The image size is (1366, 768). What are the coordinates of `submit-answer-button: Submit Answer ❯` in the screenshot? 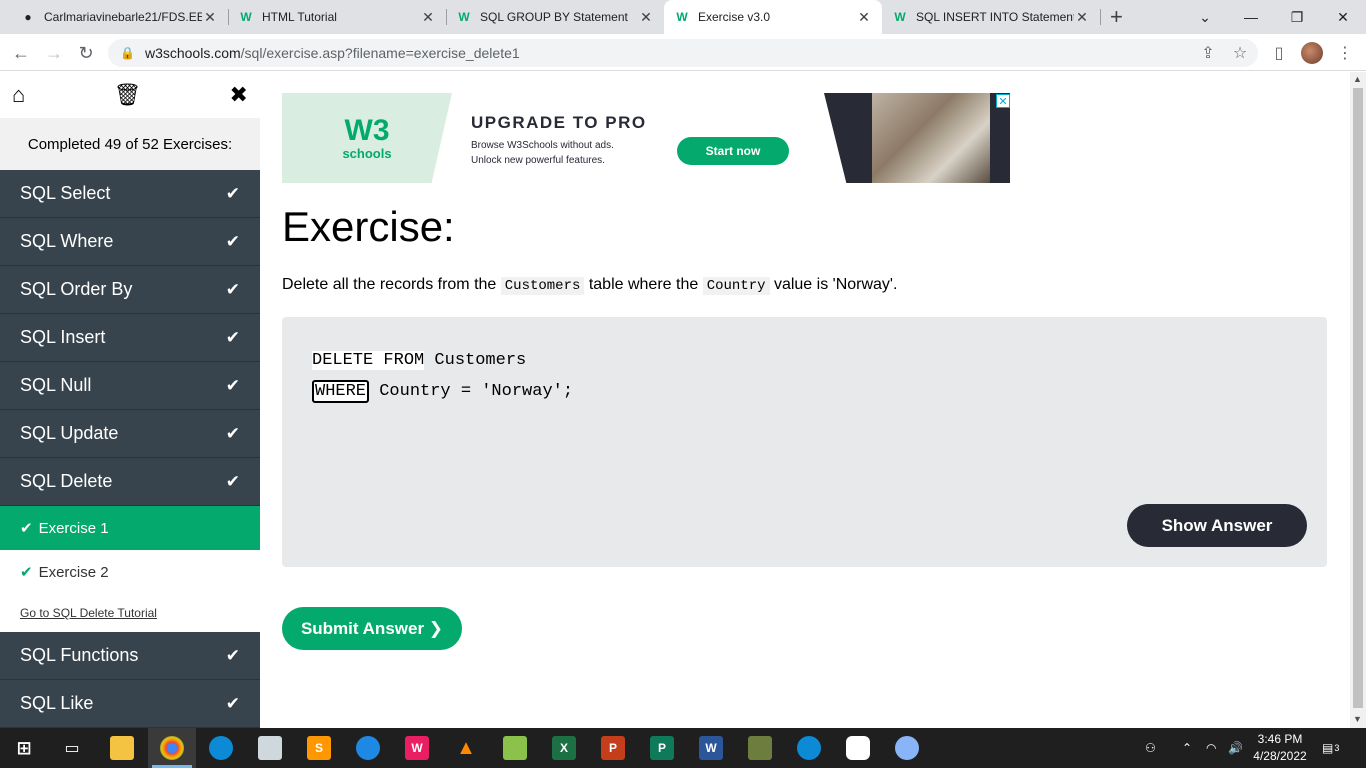 It's located at (372, 628).